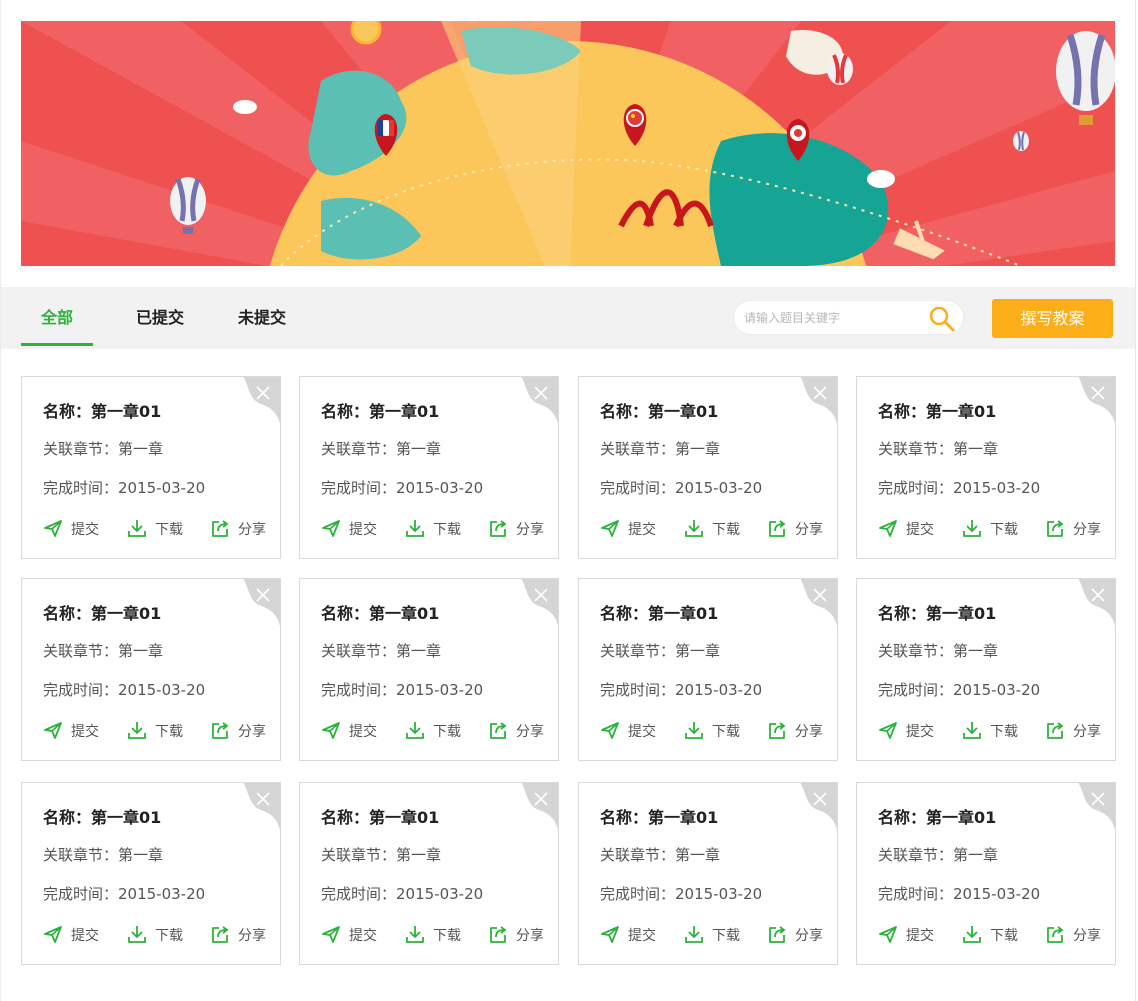  What do you see at coordinates (160, 318) in the screenshot?
I see `tab-submitted: 已提交` at bounding box center [160, 318].